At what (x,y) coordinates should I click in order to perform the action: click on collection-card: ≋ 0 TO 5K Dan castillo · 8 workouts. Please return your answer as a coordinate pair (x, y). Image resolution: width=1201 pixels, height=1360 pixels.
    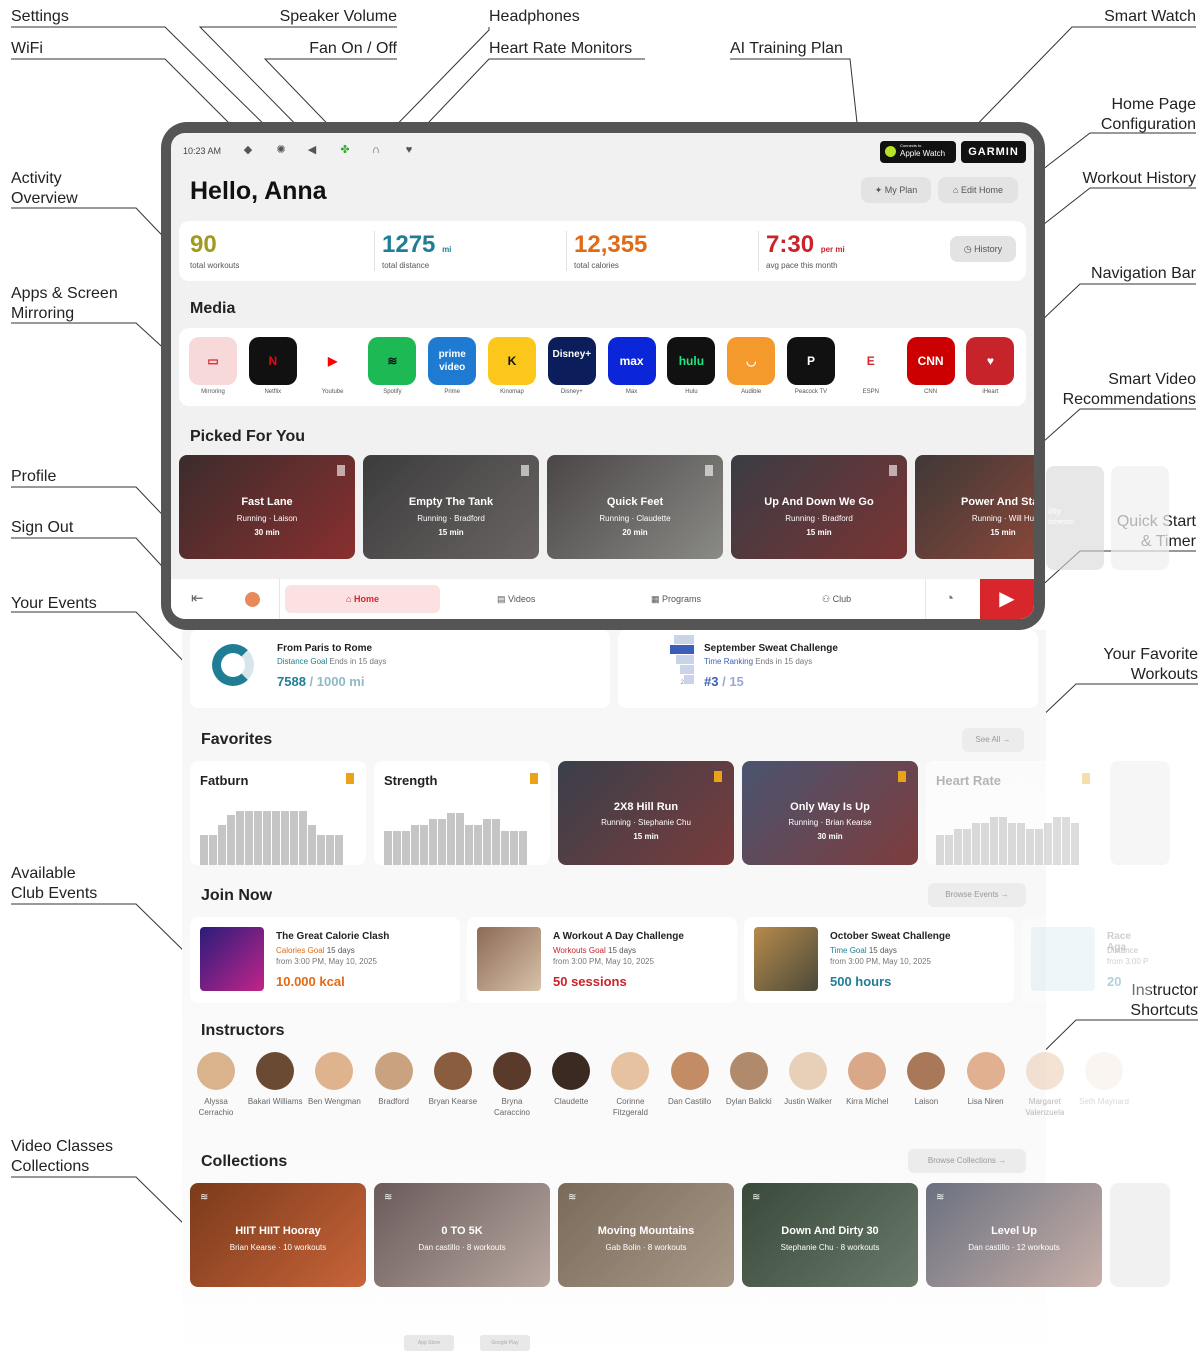
    Looking at the image, I should click on (462, 1235).